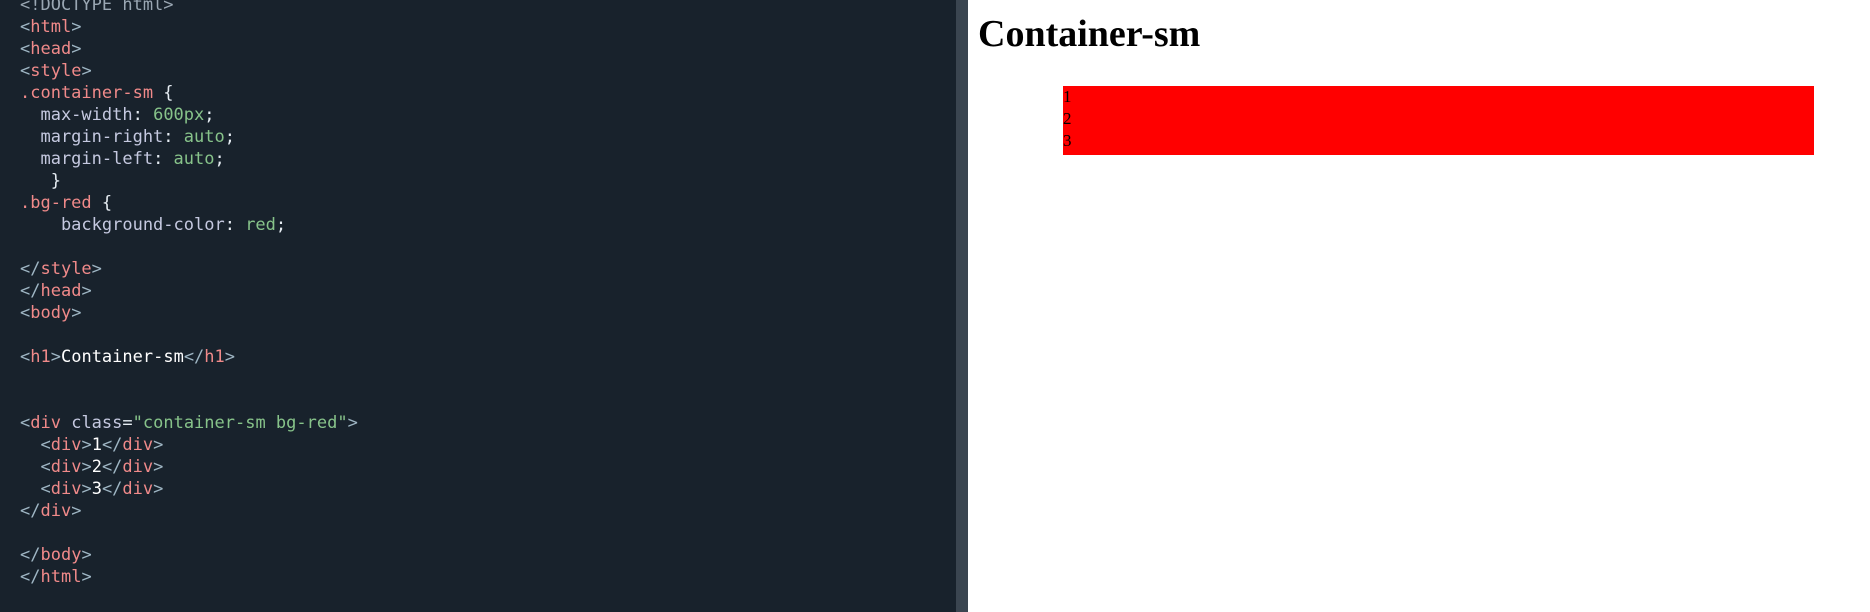 This screenshot has height=612, width=1870. Describe the element at coordinates (87, 93) in the screenshot. I see `code-token: .container-sm` at that location.